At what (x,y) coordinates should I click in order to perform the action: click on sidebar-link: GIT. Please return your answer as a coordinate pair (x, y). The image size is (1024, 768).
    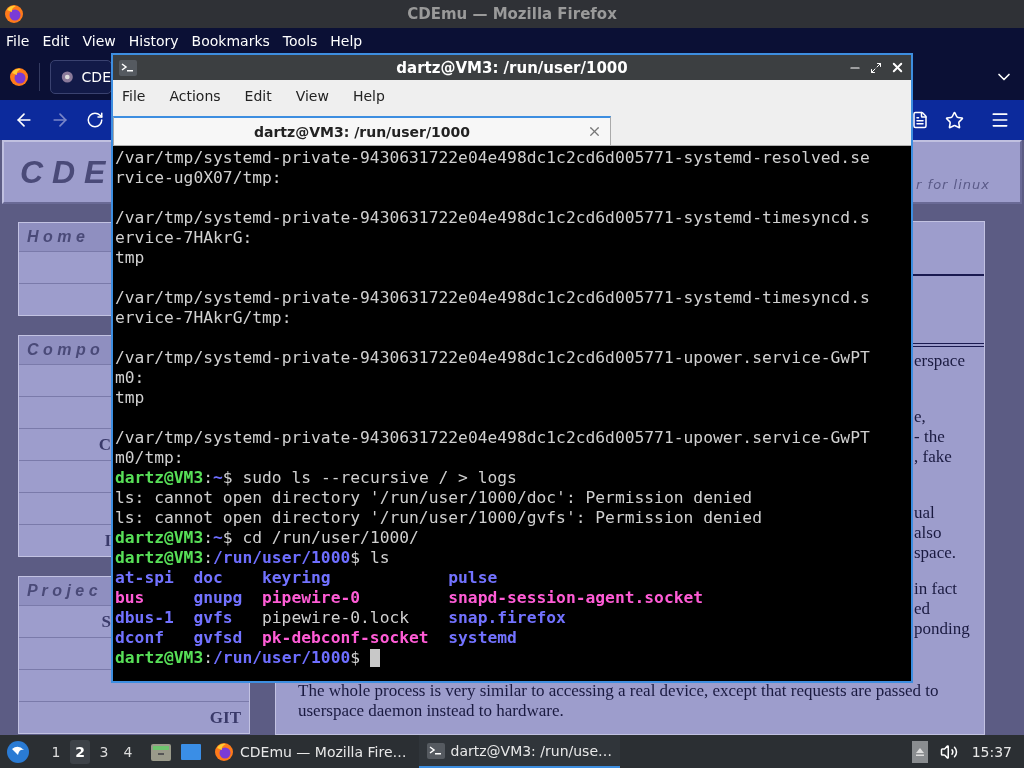
    Looking at the image, I should click on (225, 717).